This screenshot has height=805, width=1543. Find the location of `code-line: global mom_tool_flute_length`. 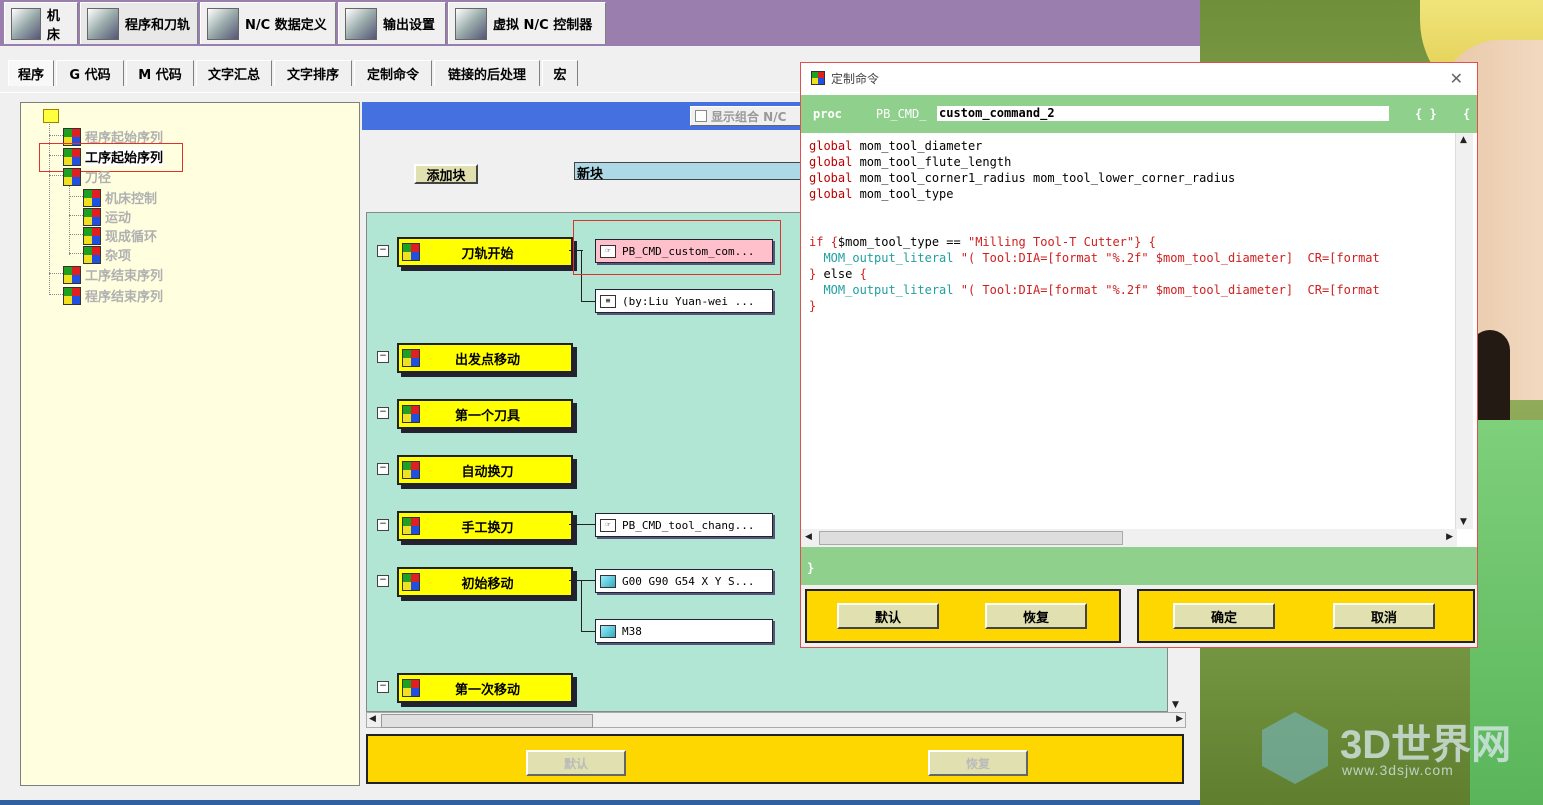

code-line: global mom_tool_flute_length is located at coordinates (910, 162).